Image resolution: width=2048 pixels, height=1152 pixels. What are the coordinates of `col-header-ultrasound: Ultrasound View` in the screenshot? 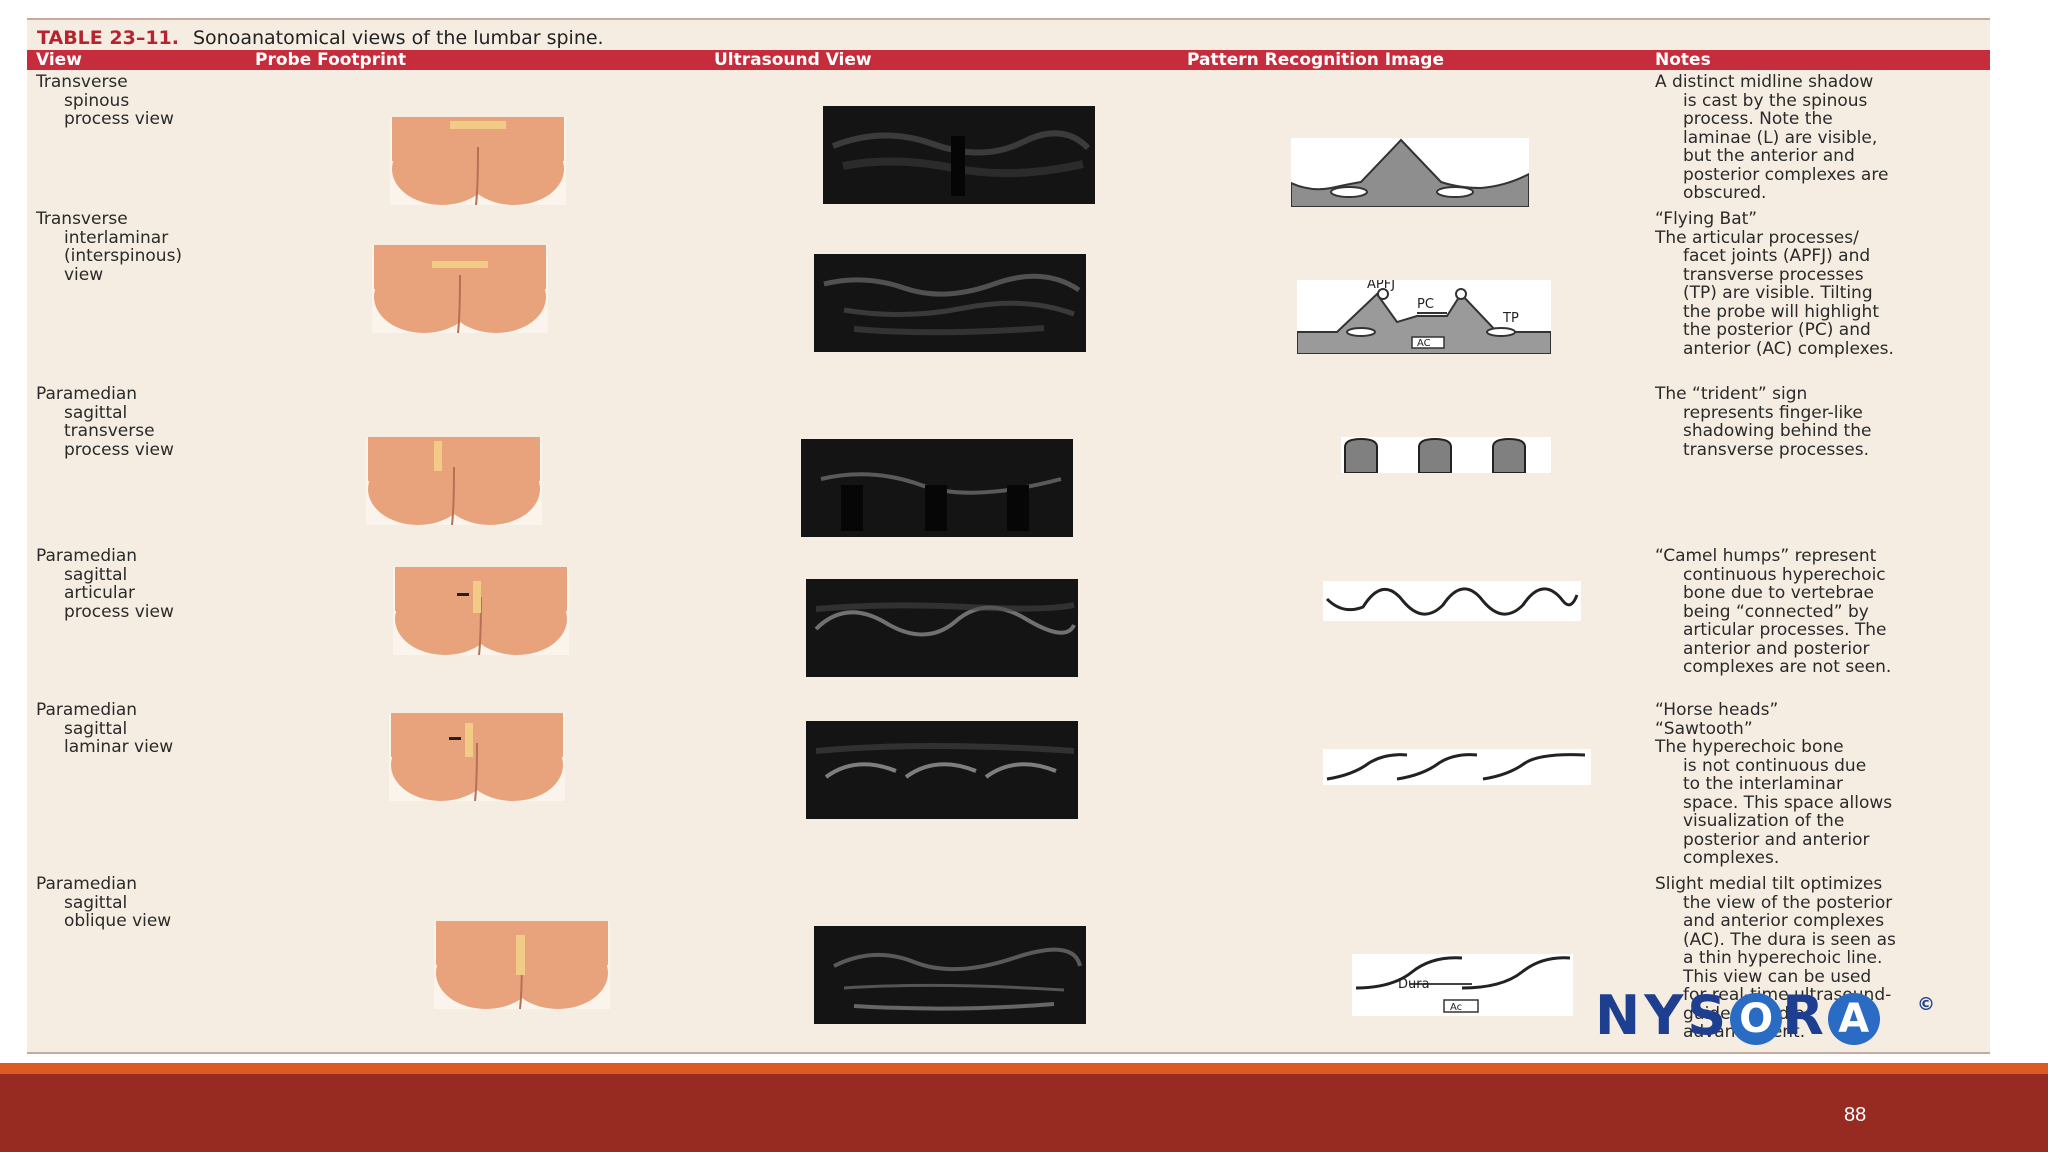 It's located at (793, 60).